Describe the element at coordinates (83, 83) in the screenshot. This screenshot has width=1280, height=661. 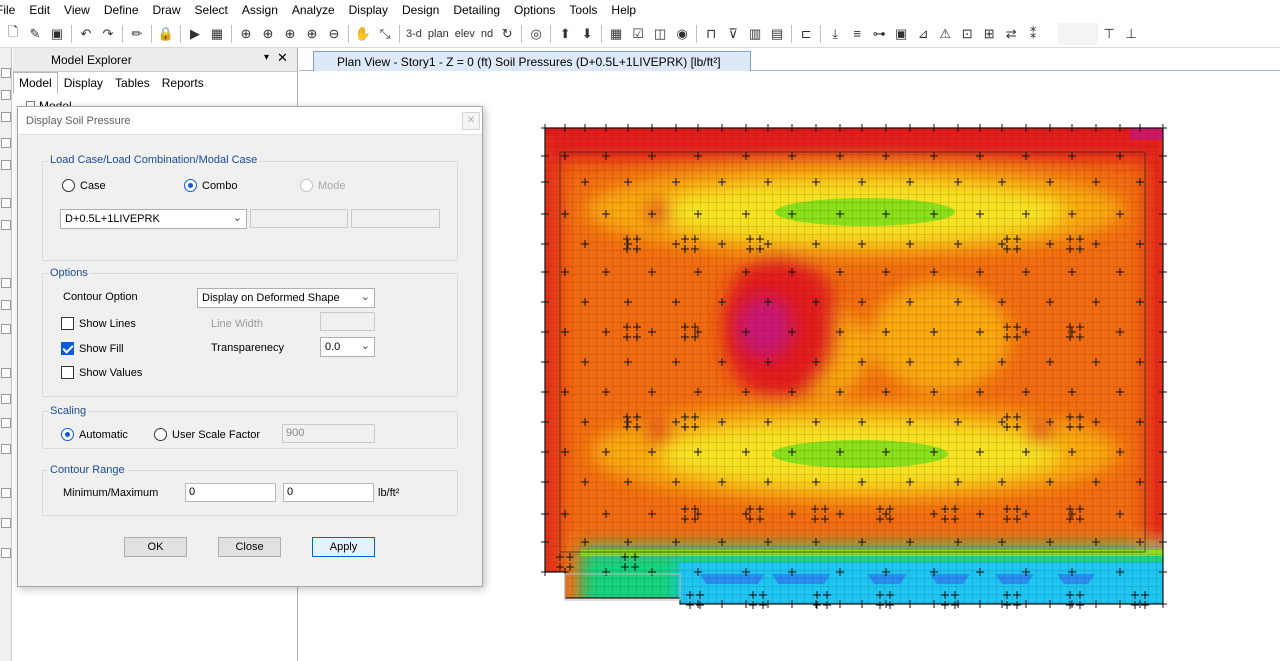
I see `tab-display: Display` at that location.